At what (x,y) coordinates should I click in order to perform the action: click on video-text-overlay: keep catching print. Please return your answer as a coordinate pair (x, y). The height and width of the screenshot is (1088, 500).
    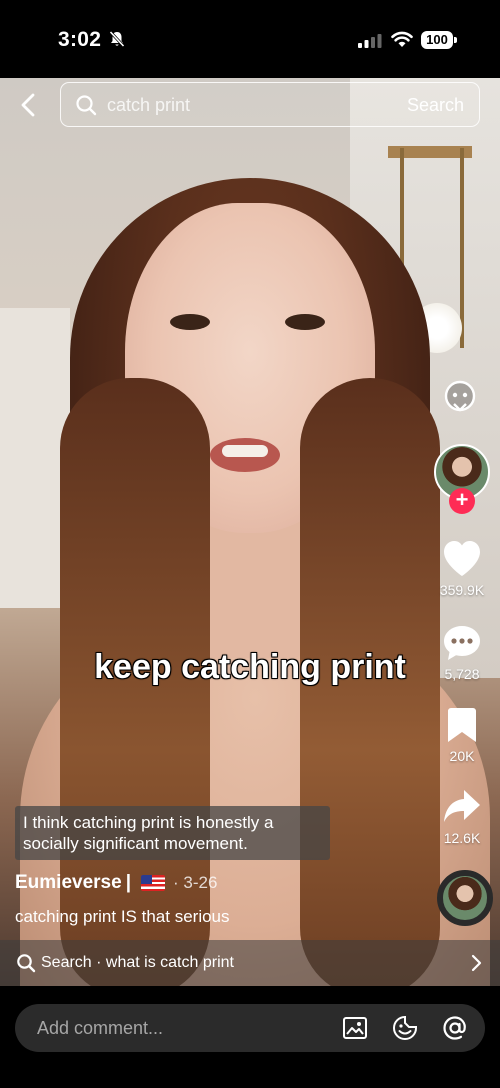
    Looking at the image, I should click on (250, 667).